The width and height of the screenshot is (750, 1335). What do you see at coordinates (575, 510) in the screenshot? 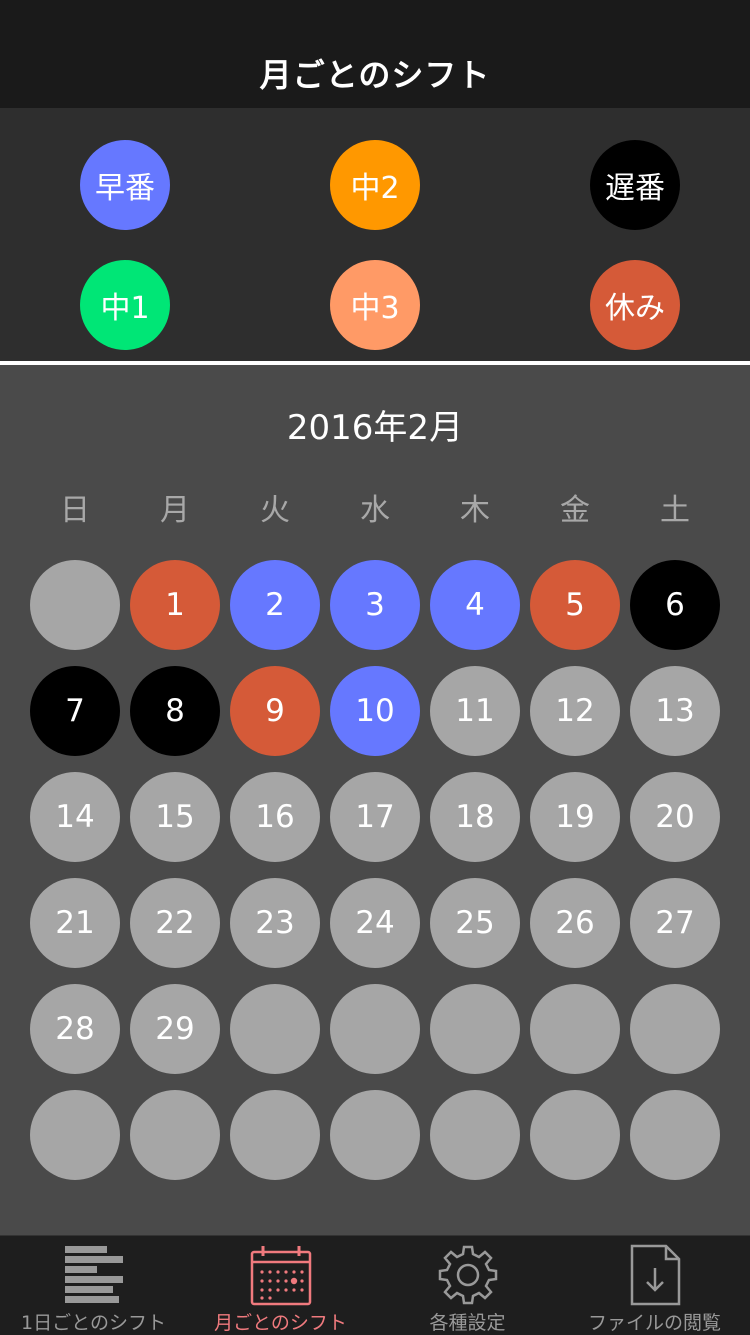
I see `weekday-fri: 金` at bounding box center [575, 510].